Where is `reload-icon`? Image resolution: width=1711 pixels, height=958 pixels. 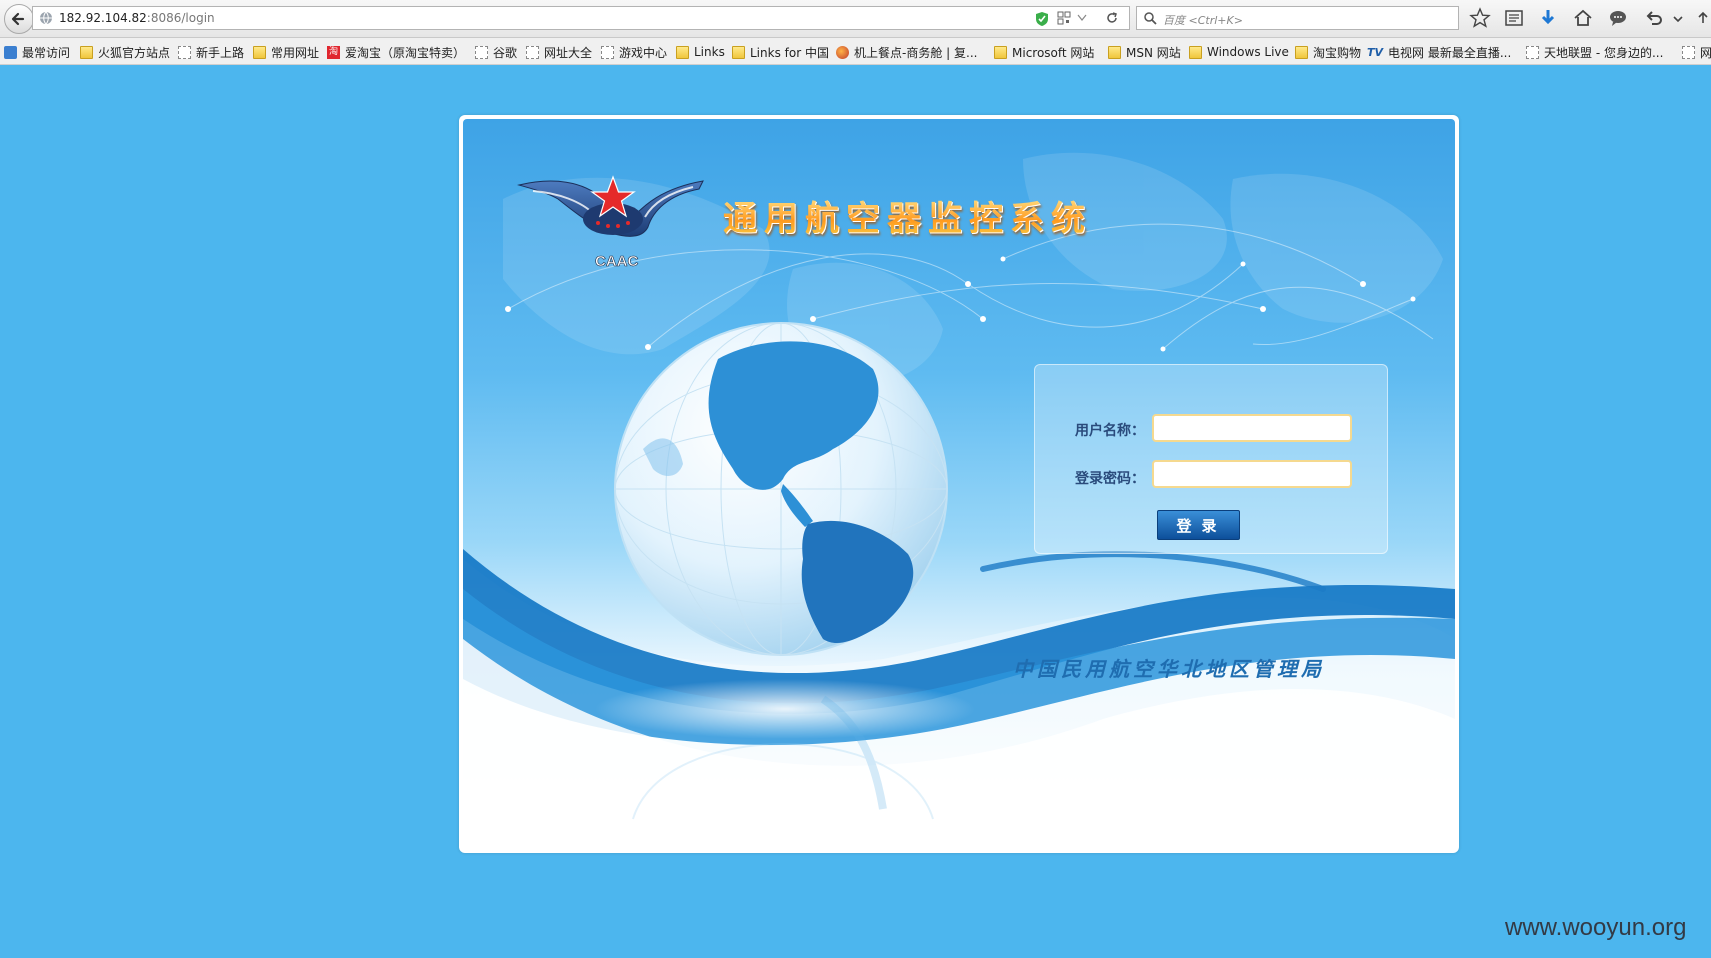
reload-icon is located at coordinates (1112, 18).